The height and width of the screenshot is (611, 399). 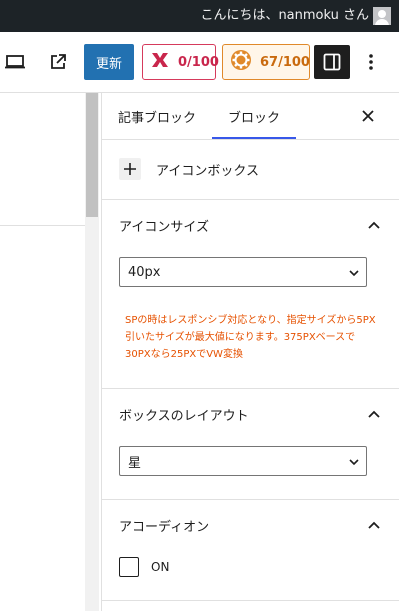 I want to click on canvas-scrollbar, so click(x=92, y=352).